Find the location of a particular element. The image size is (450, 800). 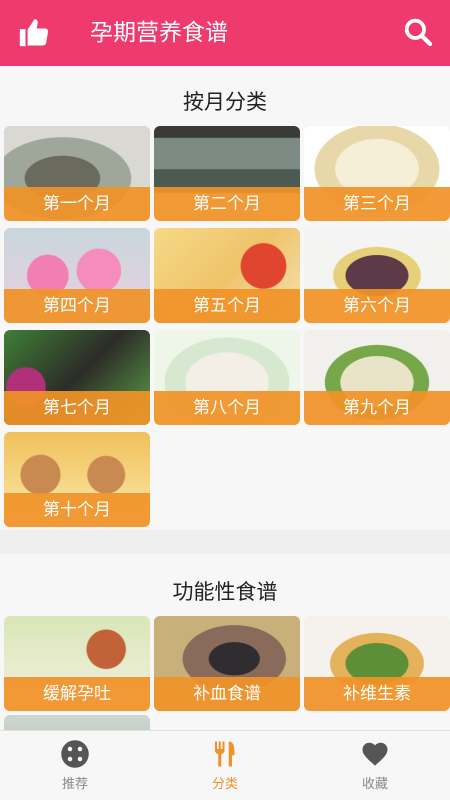

like-button is located at coordinates (34, 34).